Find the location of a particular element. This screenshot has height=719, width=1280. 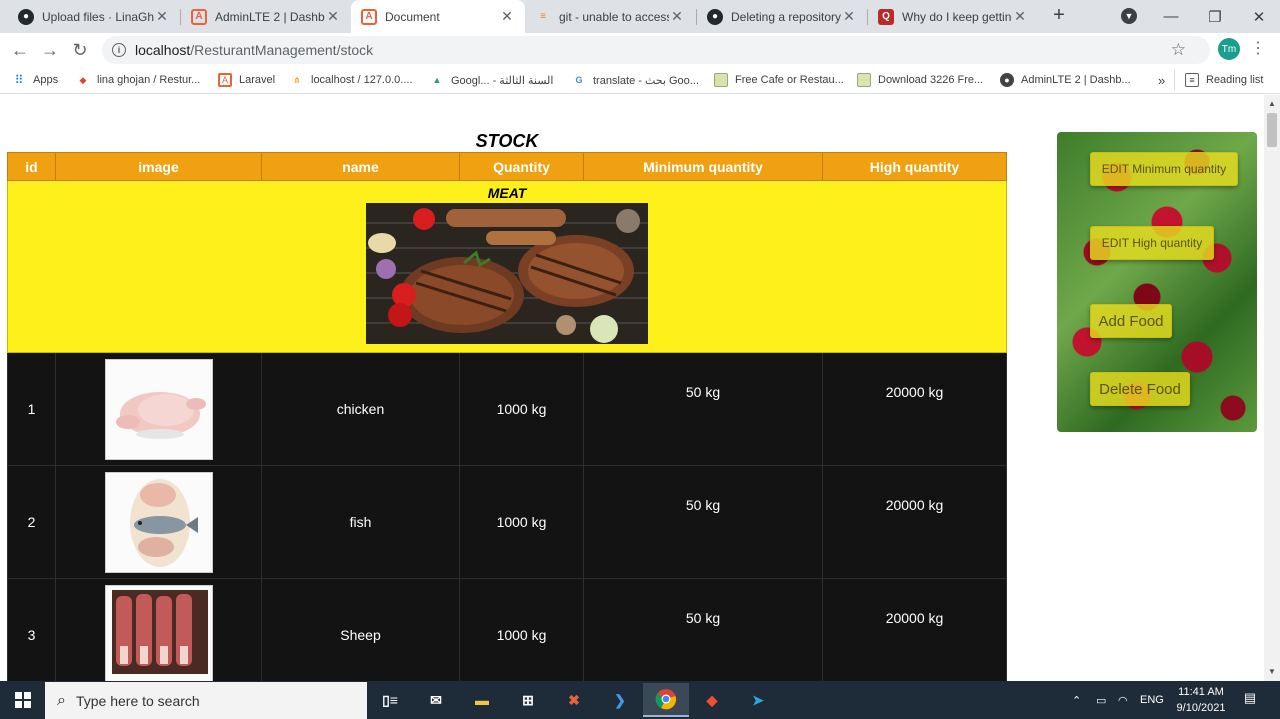

site-info-icon: i is located at coordinates (119, 50).